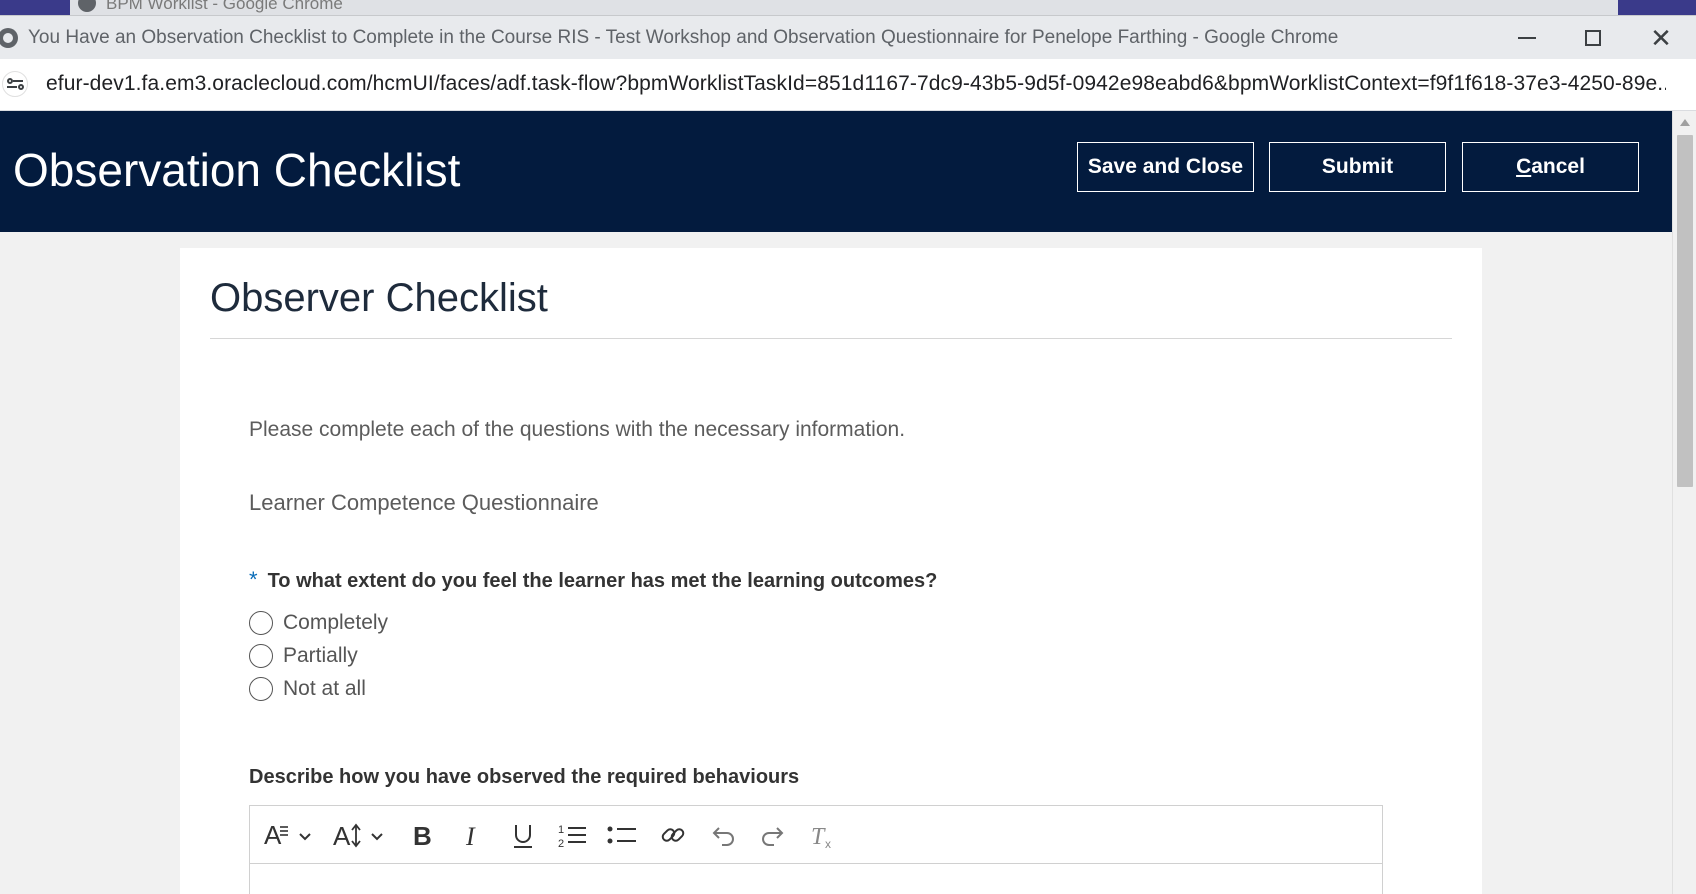 The image size is (1696, 894). What do you see at coordinates (773, 835) in the screenshot?
I see `redo-icon` at bounding box center [773, 835].